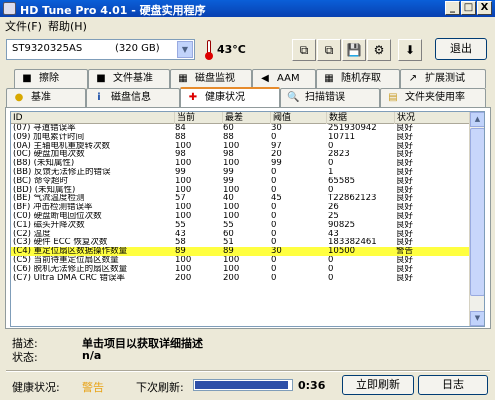 This screenshot has width=495, height=400. What do you see at coordinates (299, 118) in the screenshot?
I see `header-threshold: 阈值` at bounding box center [299, 118].